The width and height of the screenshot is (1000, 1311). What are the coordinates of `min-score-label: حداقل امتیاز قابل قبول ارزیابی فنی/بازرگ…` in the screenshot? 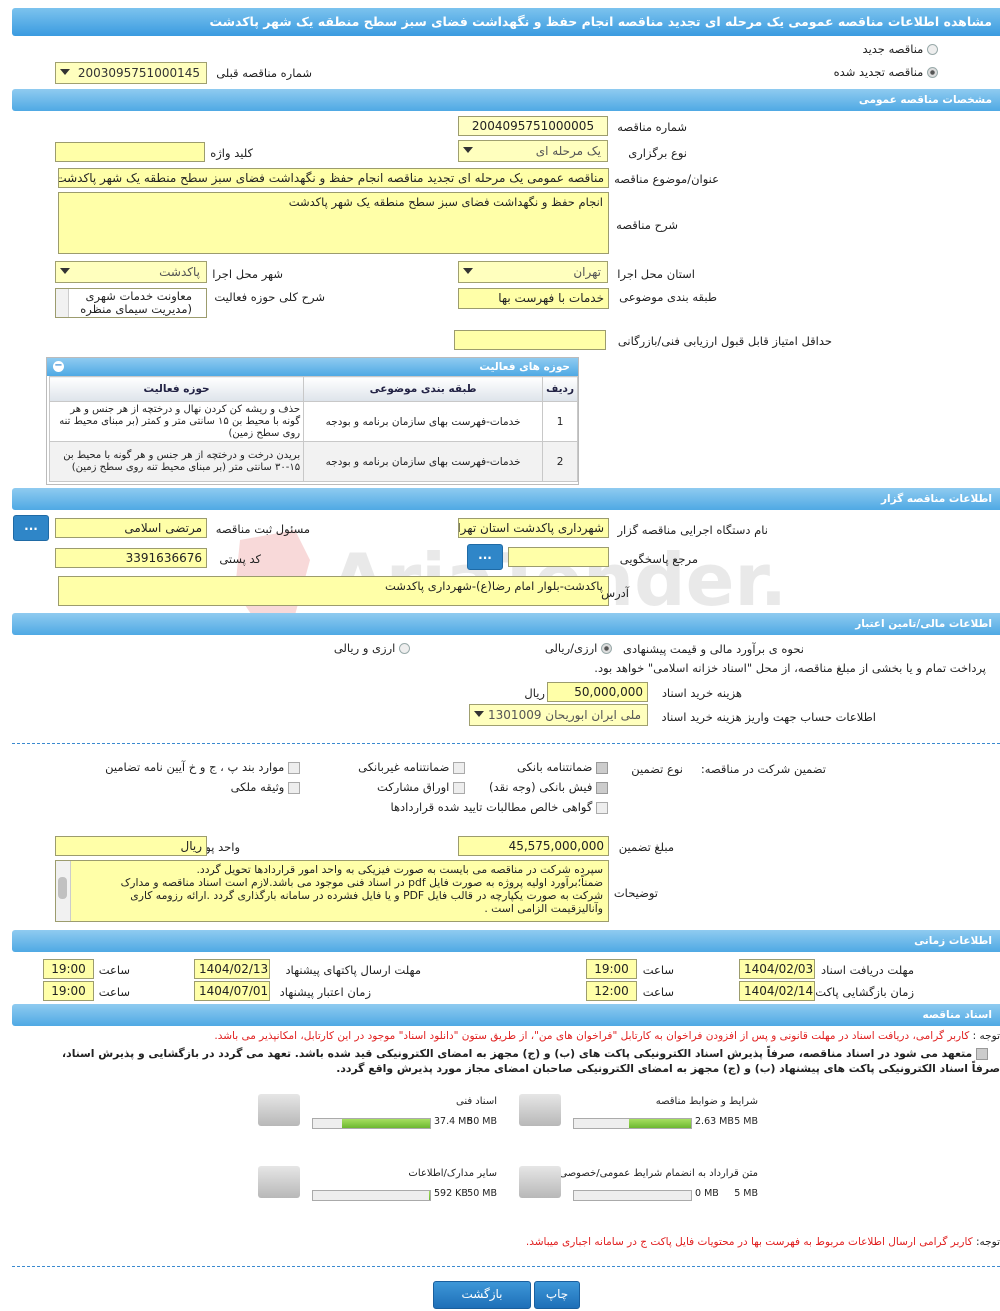 It's located at (724, 341).